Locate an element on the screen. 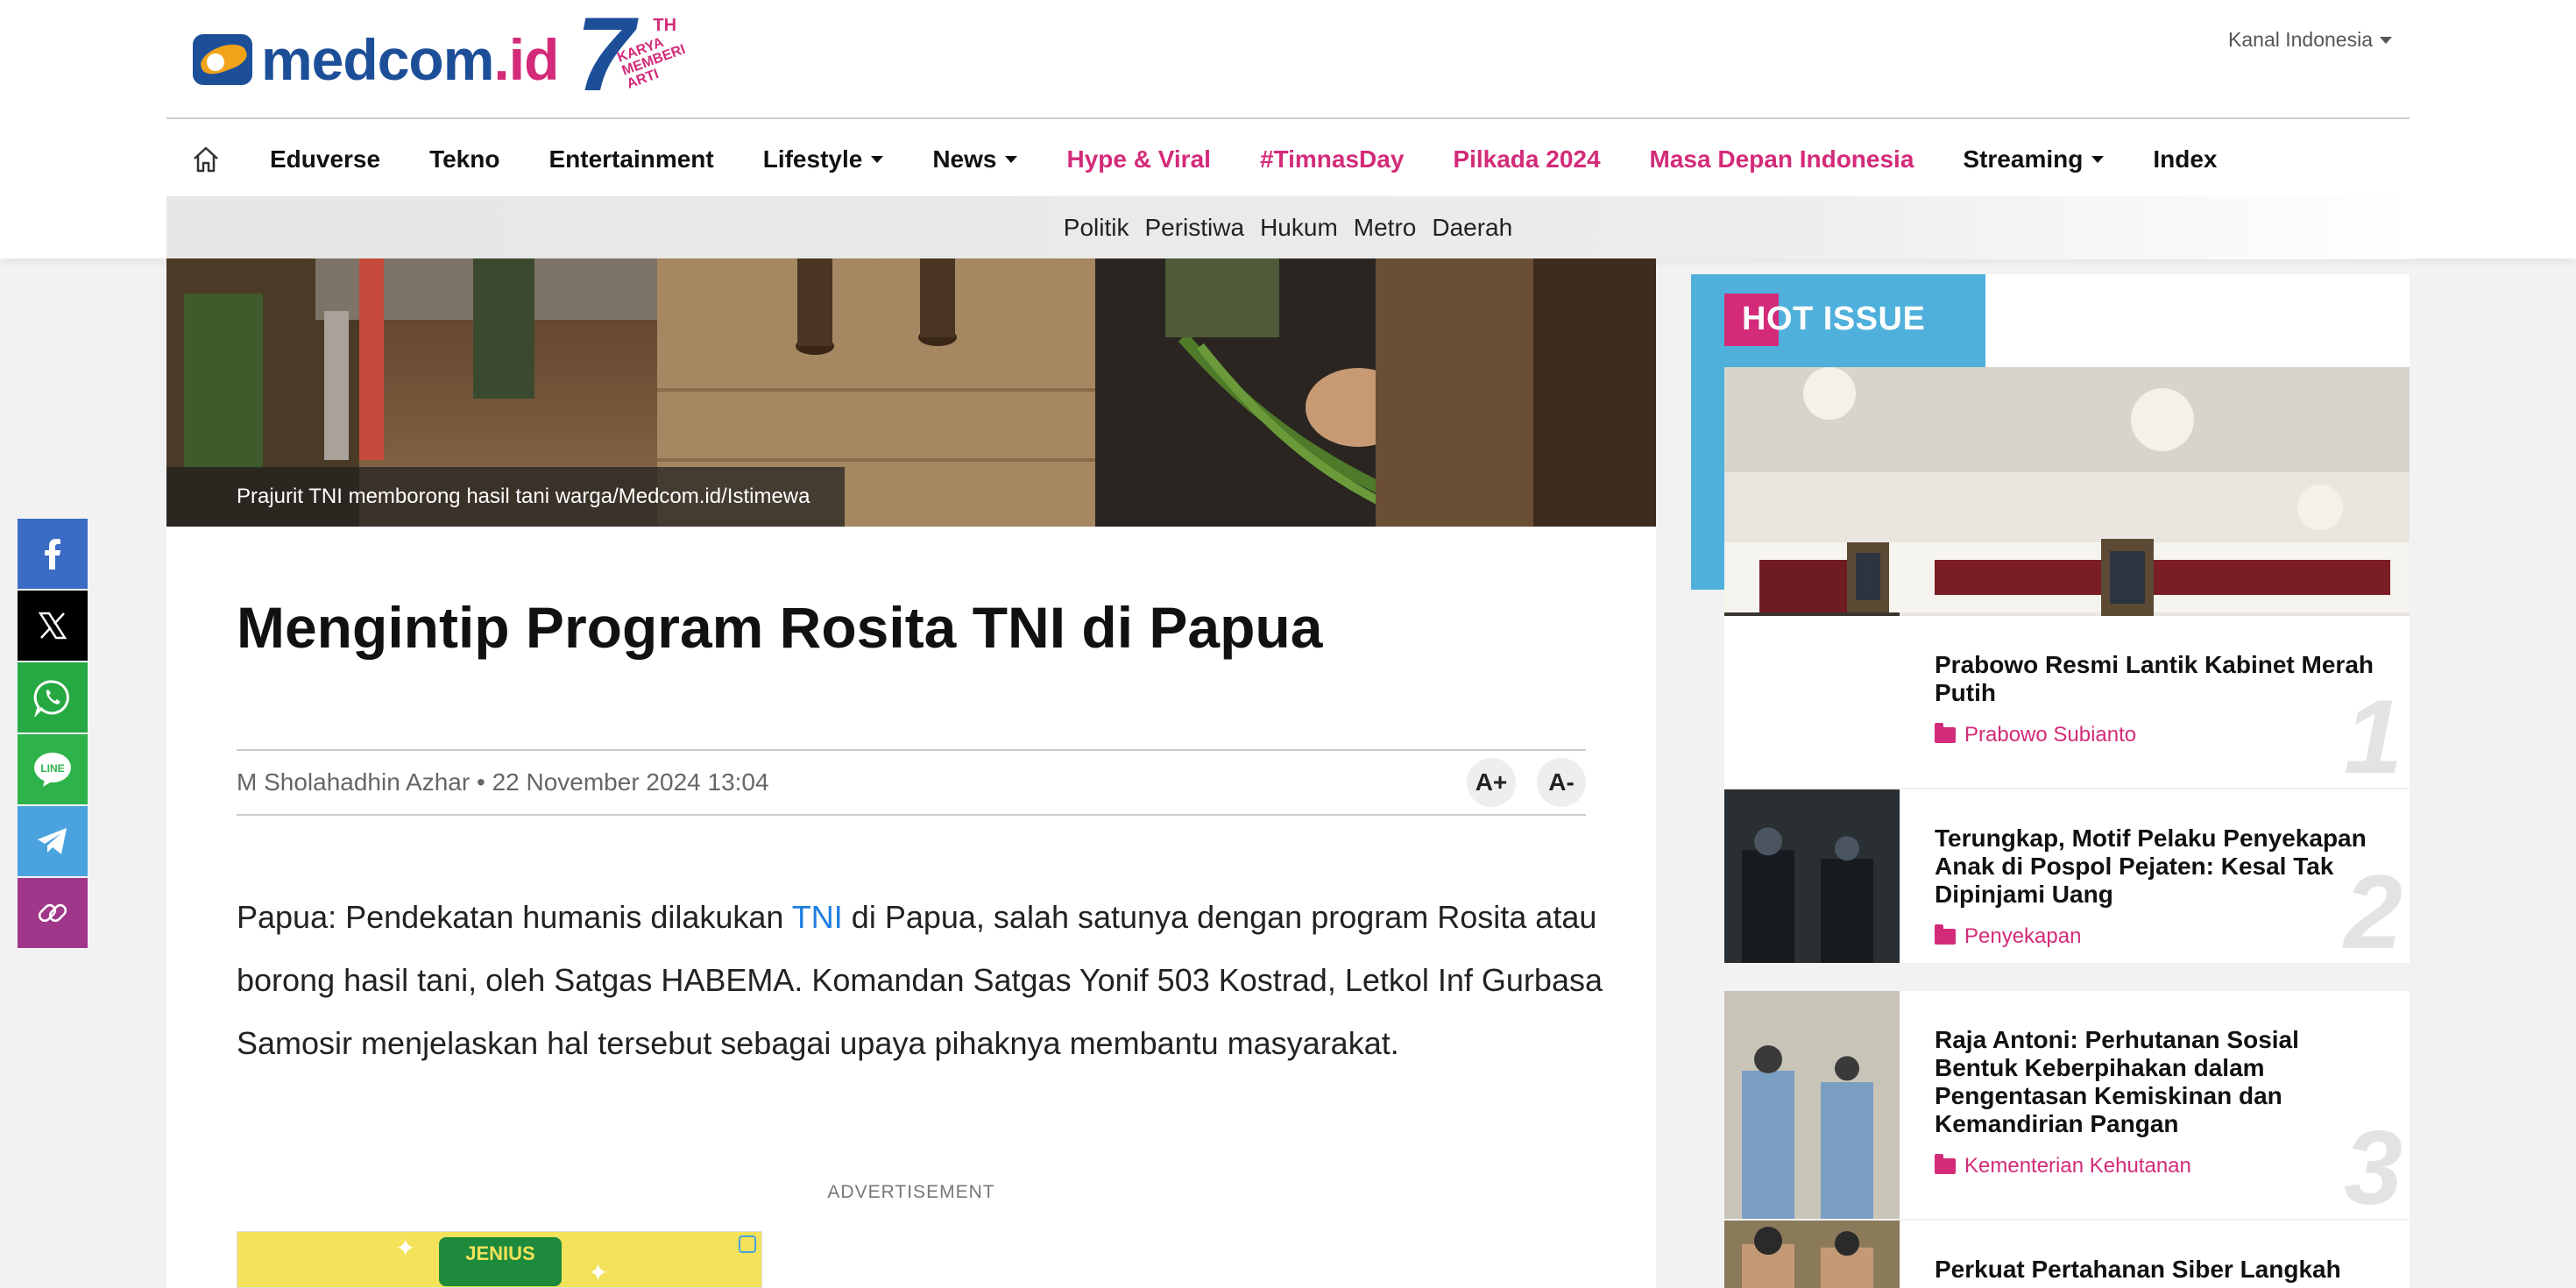 This screenshot has height=1288, width=2576. subnav-item-metro: Metro is located at coordinates (1385, 228).